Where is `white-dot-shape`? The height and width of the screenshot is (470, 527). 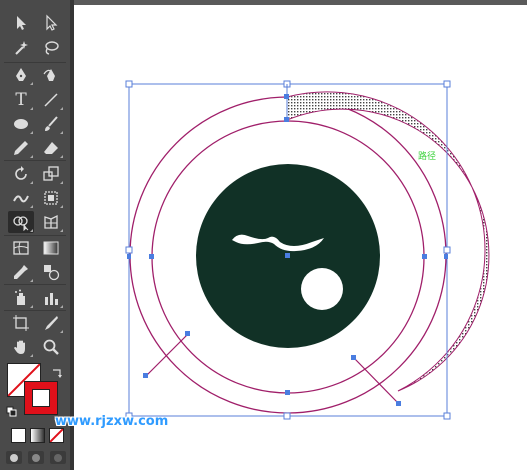 white-dot-shape is located at coordinates (322, 289).